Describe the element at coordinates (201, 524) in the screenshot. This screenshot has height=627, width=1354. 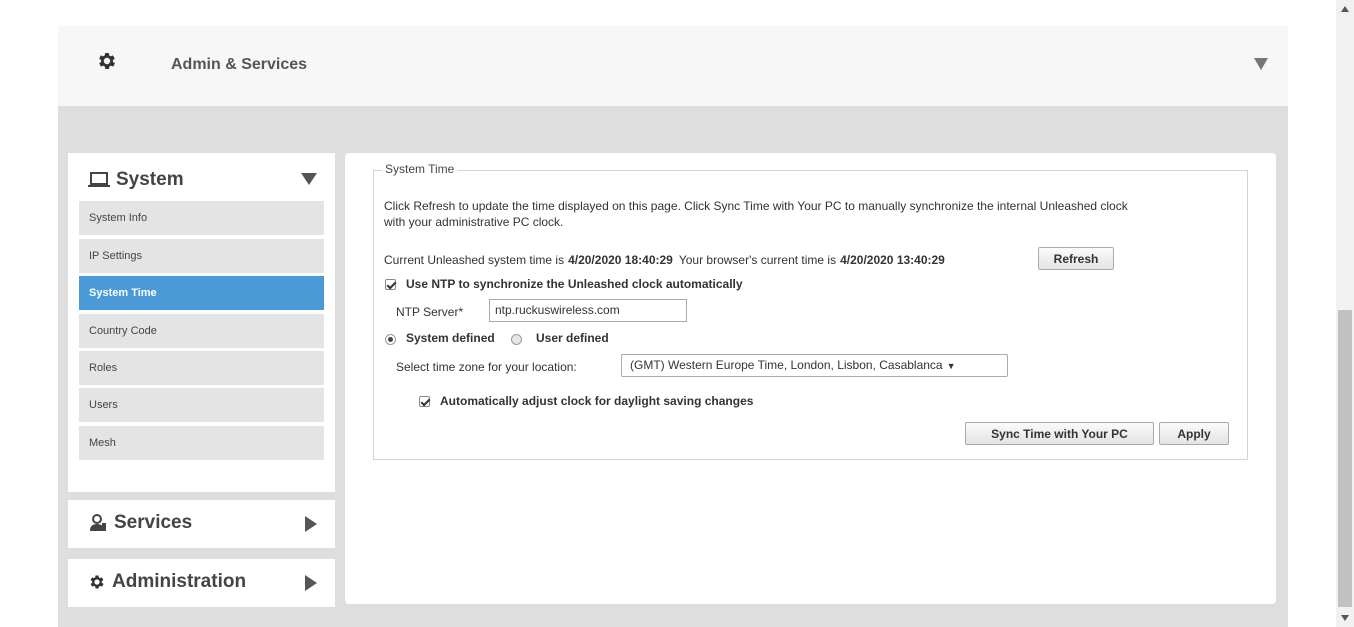
I see `services-section: Services` at that location.